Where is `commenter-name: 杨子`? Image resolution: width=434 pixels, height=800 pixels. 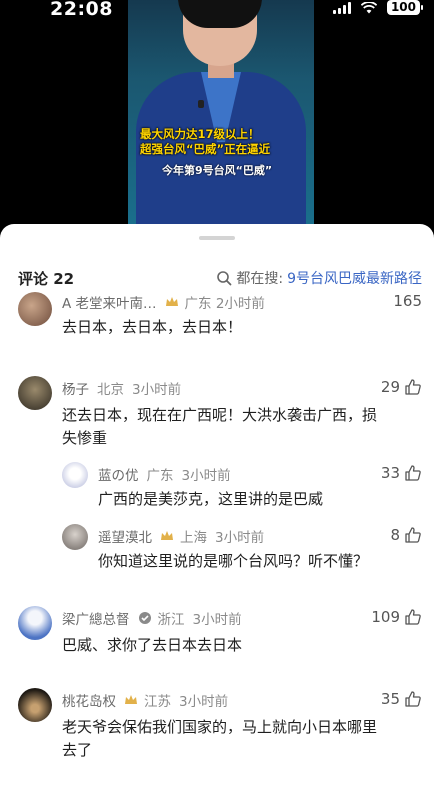
commenter-name: 杨子 is located at coordinates (75, 388).